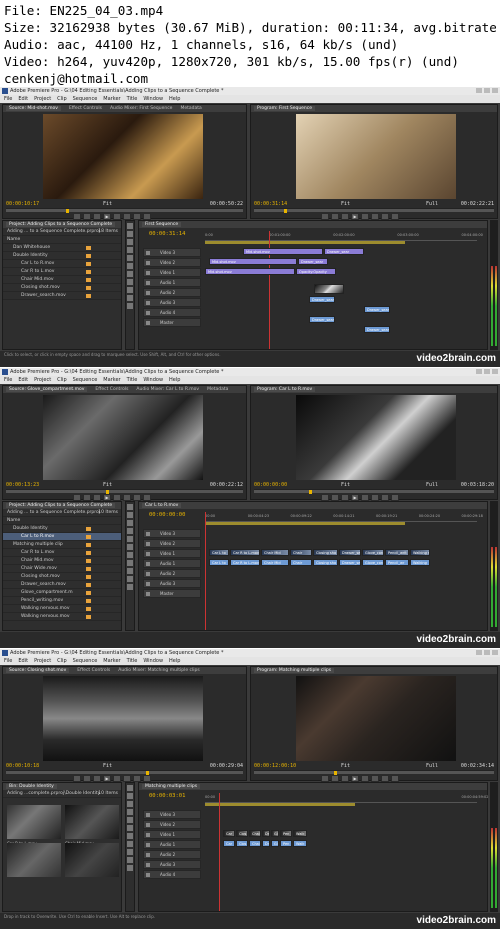 This screenshot has height=929, width=500. Describe the element at coordinates (285, 389) in the screenshot. I see `program-tab: Program: Car L to R.mov` at that location.